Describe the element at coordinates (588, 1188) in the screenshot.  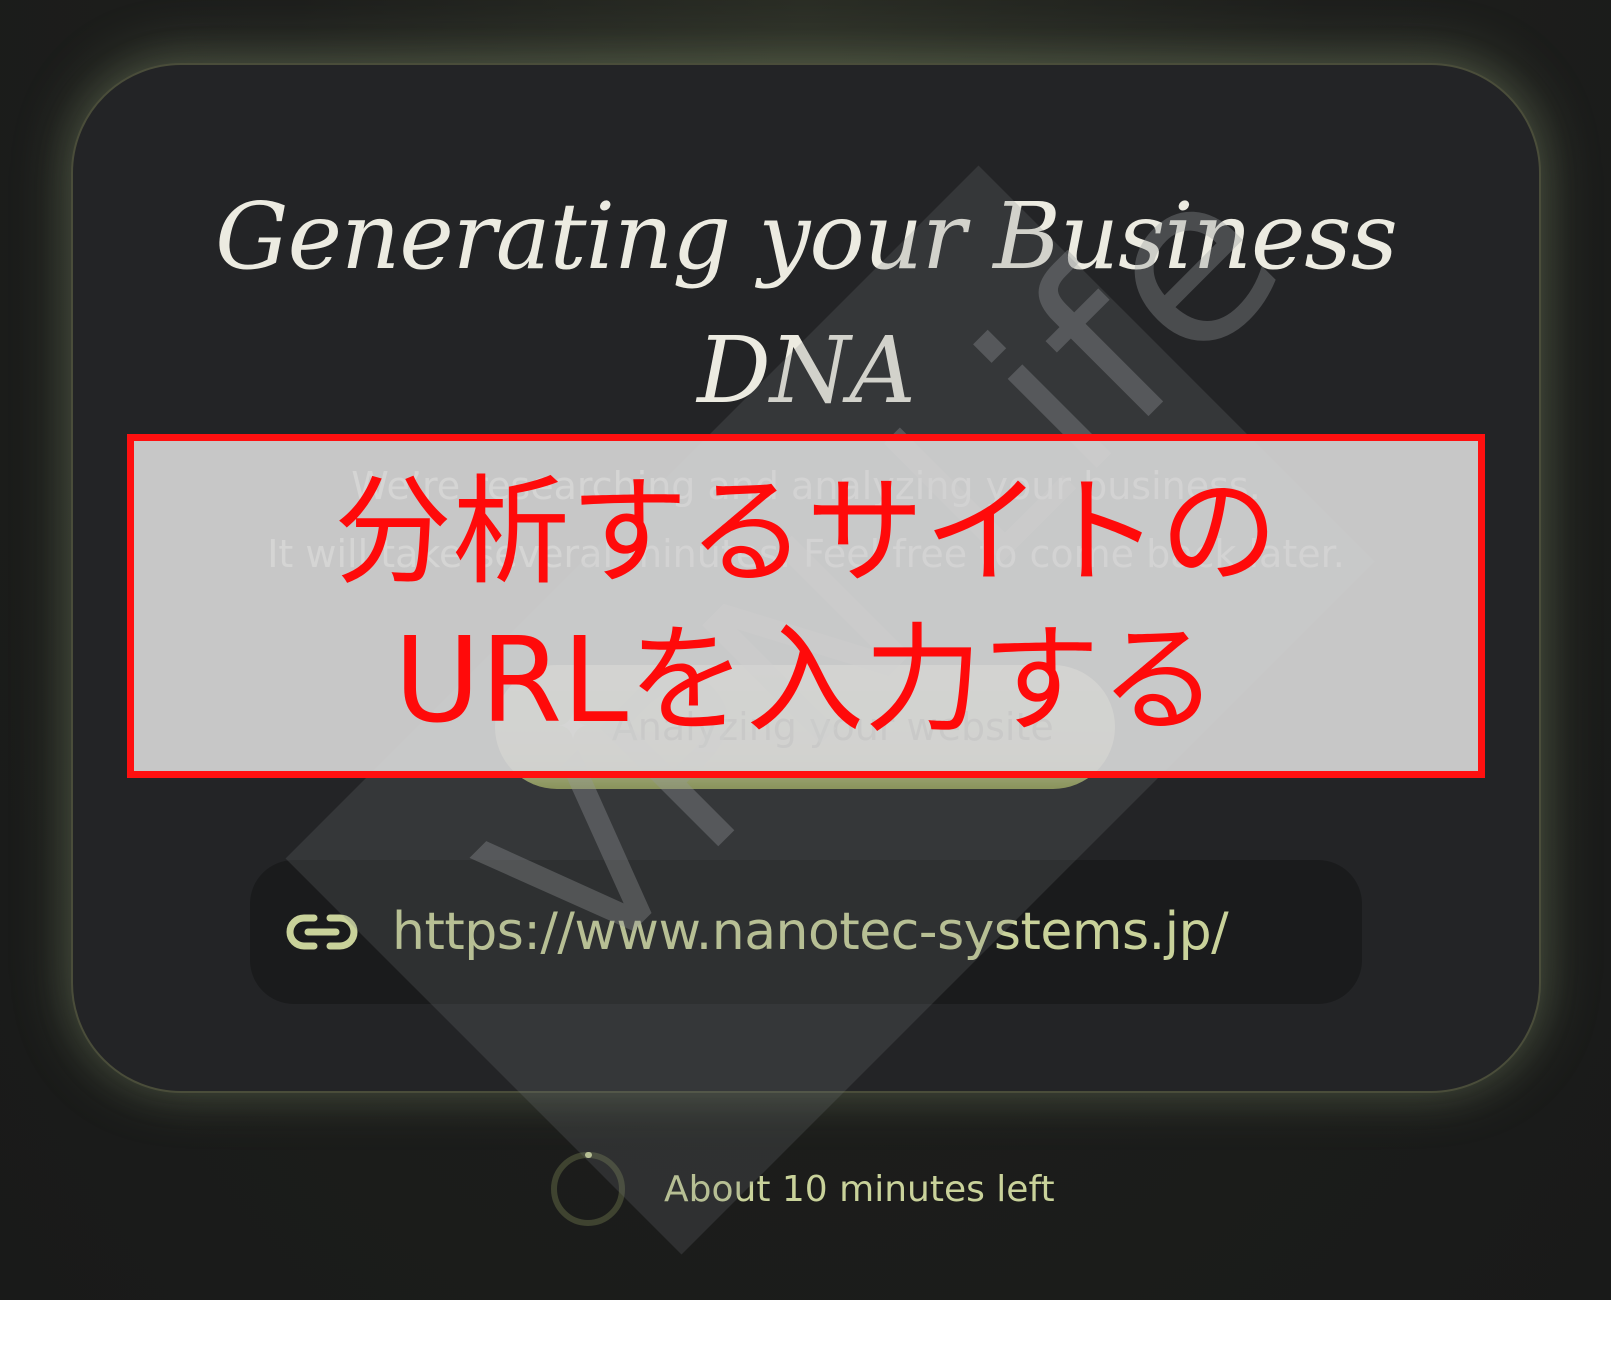
I see `spinner-icon` at that location.